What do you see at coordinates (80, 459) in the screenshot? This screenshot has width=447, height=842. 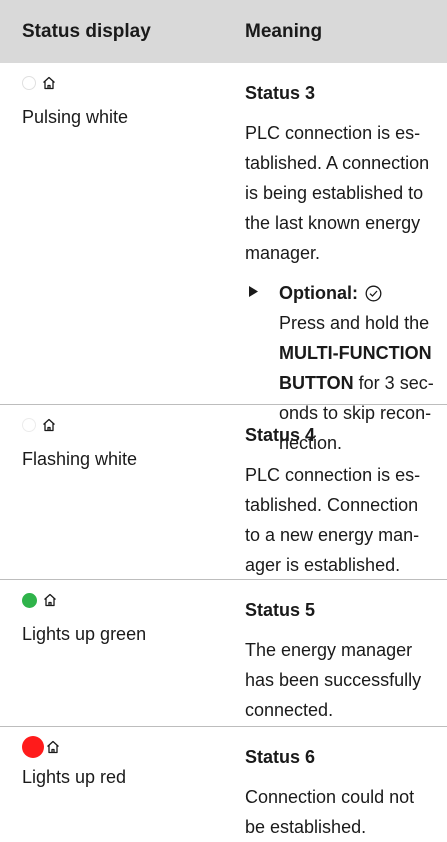 I see `color-label: Flashing white` at bounding box center [80, 459].